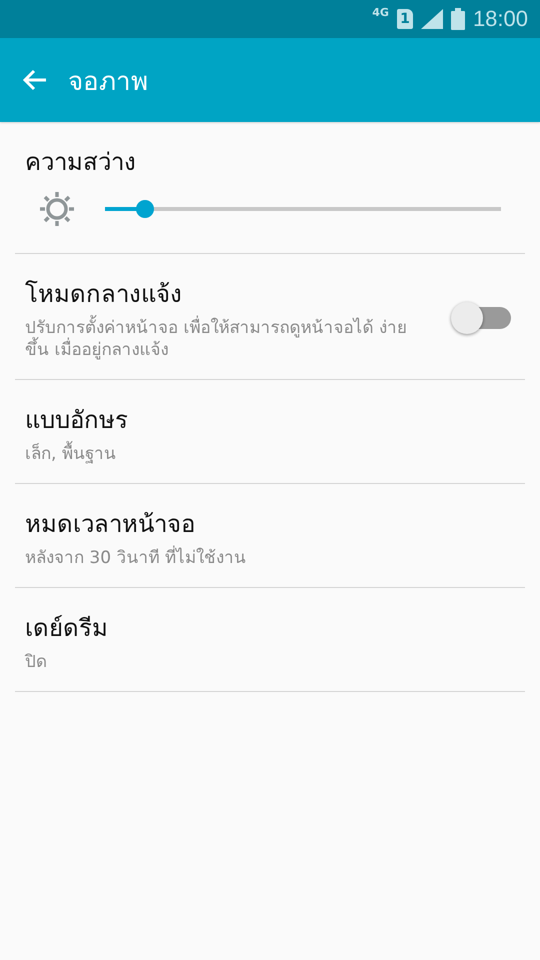  Describe the element at coordinates (217, 339) in the screenshot. I see `setting-summary: ปรับการตั้งค่าหน้าจอ เพื่อให้สามารถดูหน้าจอได้ ง่ายขึ้น เมื่ออยู่กลางแจ้ง` at that location.